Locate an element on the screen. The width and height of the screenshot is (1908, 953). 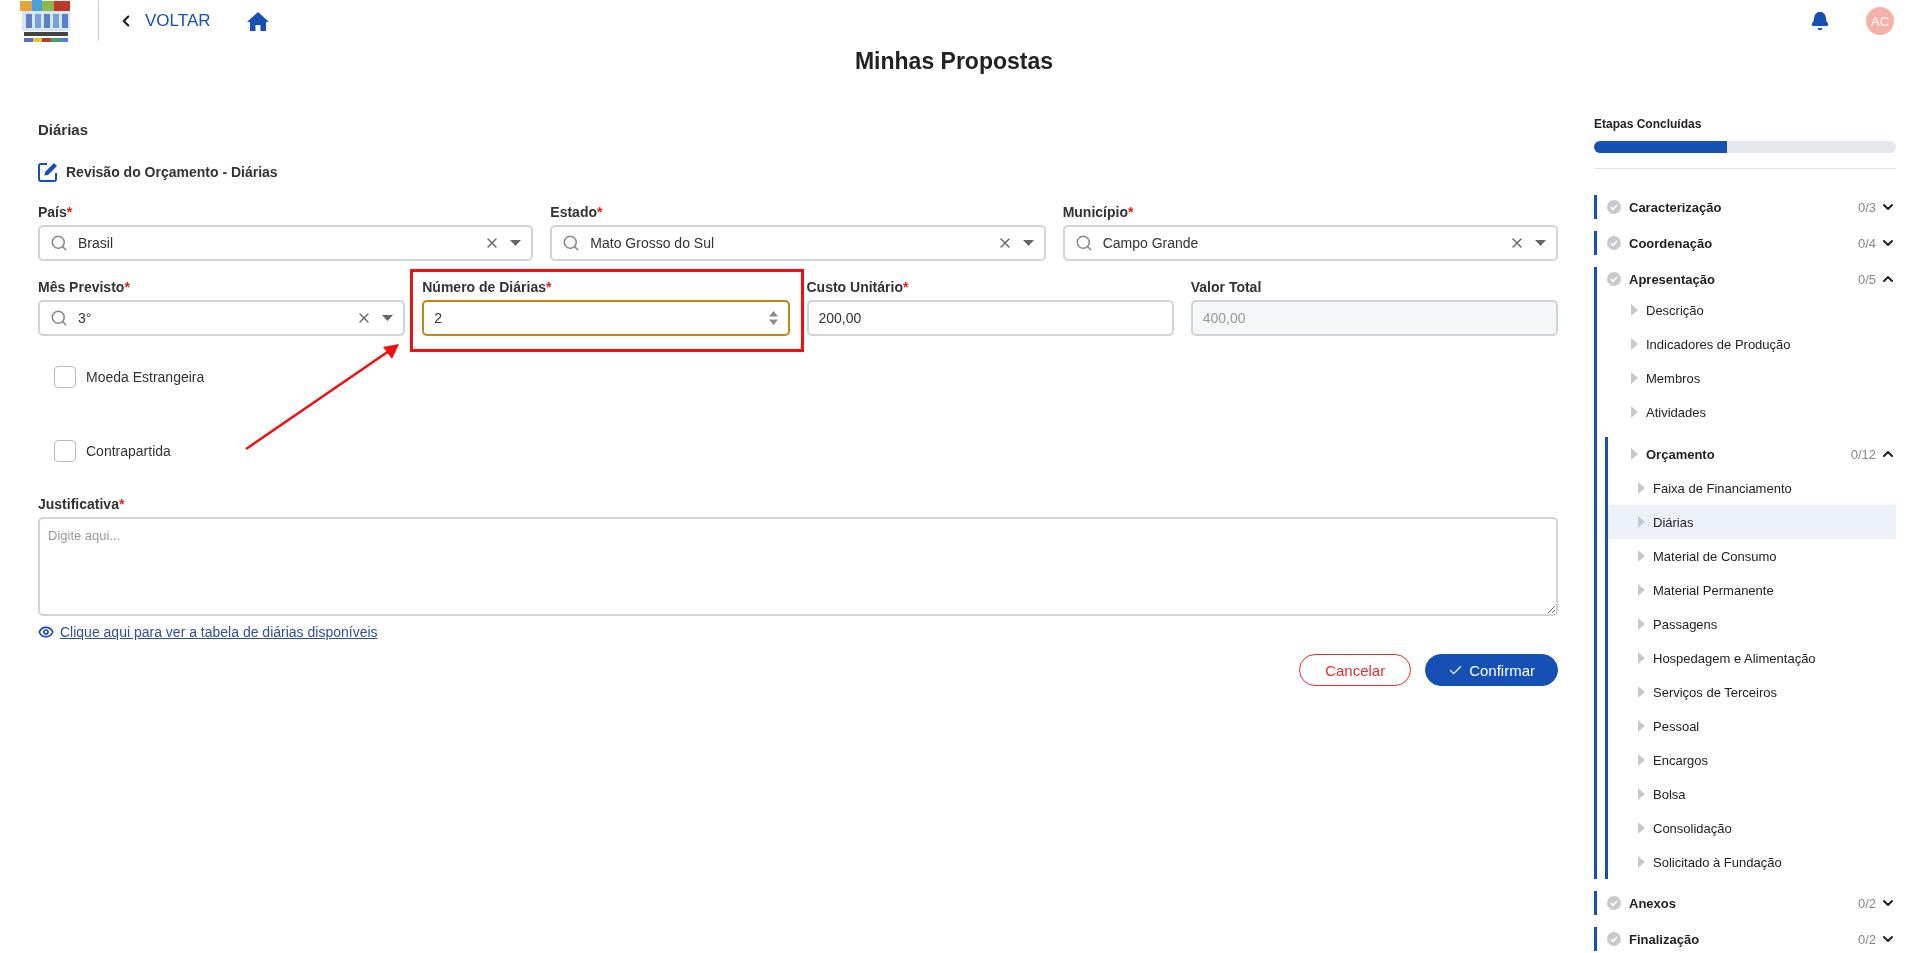
confirm-button: Confirmar is located at coordinates (1491, 670).